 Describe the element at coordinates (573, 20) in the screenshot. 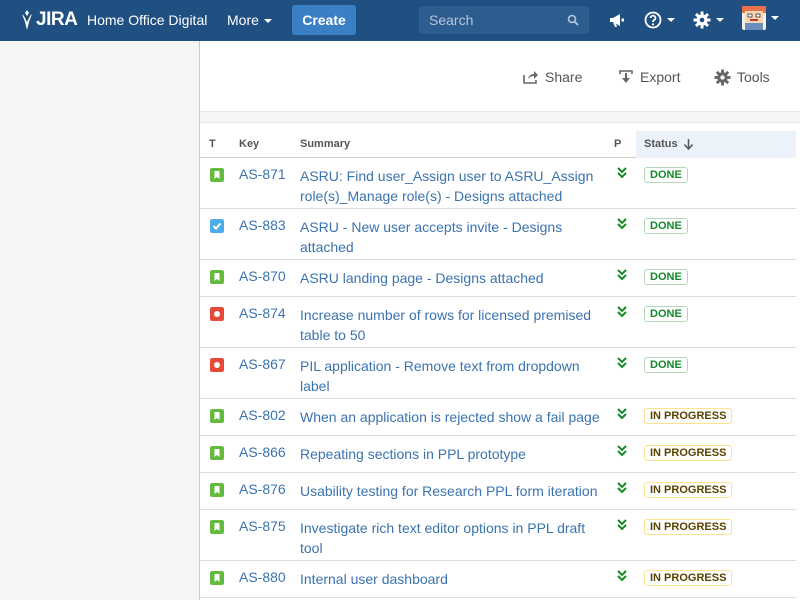

I see `search-icon` at that location.